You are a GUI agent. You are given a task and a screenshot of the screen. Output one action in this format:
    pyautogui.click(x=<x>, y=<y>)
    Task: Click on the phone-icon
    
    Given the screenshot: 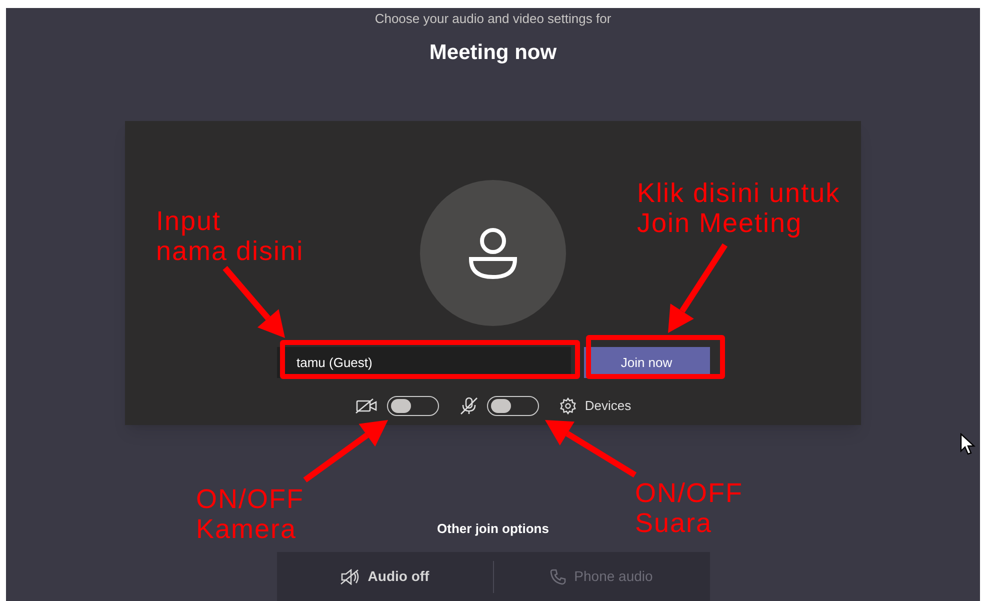 What is the action you would take?
    pyautogui.click(x=558, y=576)
    